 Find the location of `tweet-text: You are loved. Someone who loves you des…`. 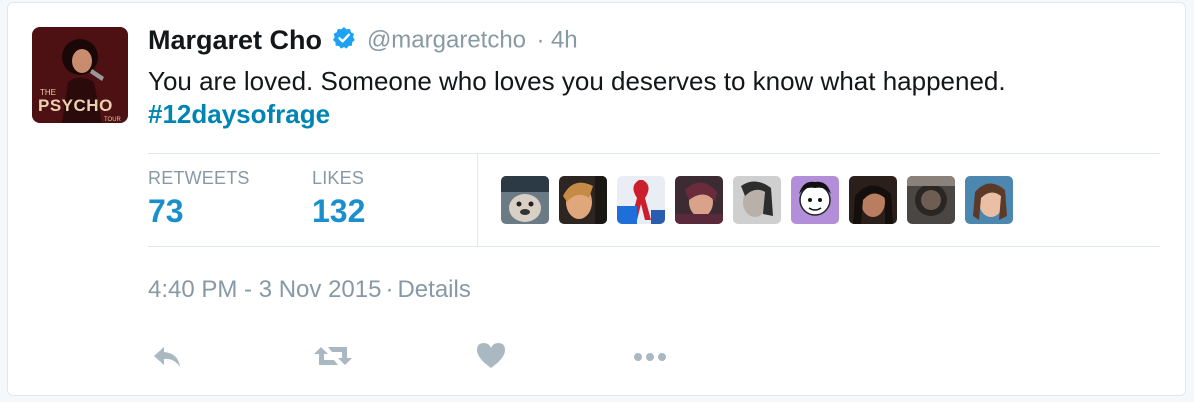

tweet-text: You are loved. Someone who loves you des… is located at coordinates (658, 98).